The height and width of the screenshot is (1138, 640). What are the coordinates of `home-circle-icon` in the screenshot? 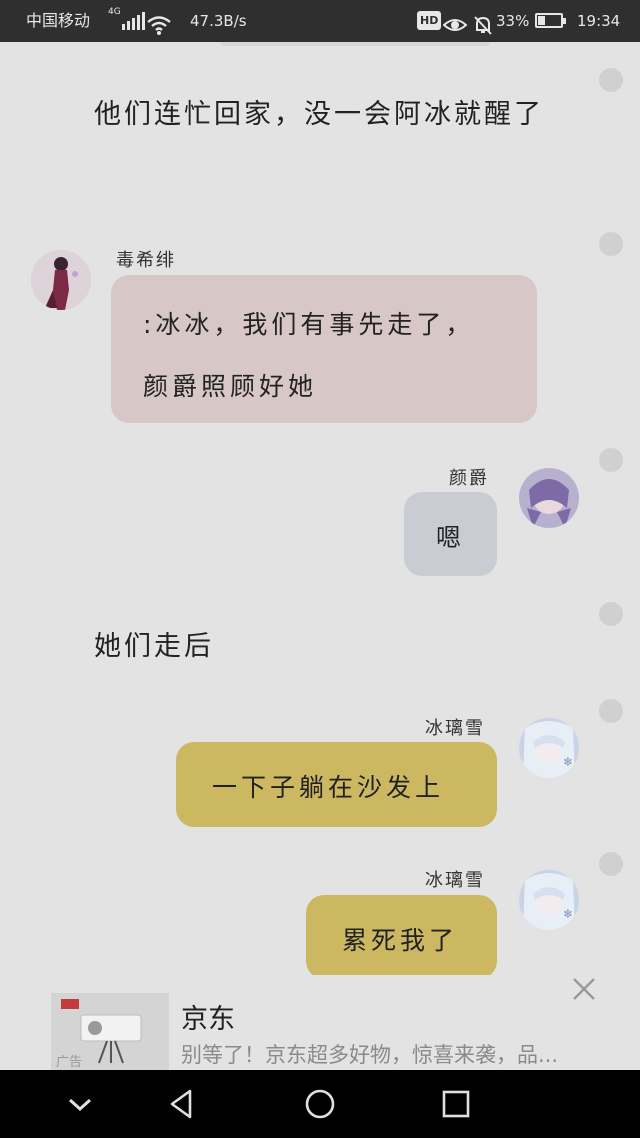 It's located at (320, 1104).